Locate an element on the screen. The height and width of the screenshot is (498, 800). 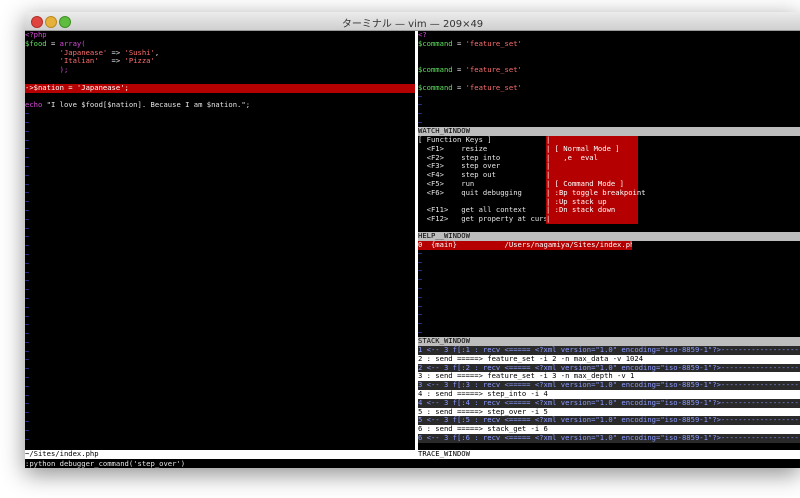
code-token: <? is located at coordinates (422, 35).